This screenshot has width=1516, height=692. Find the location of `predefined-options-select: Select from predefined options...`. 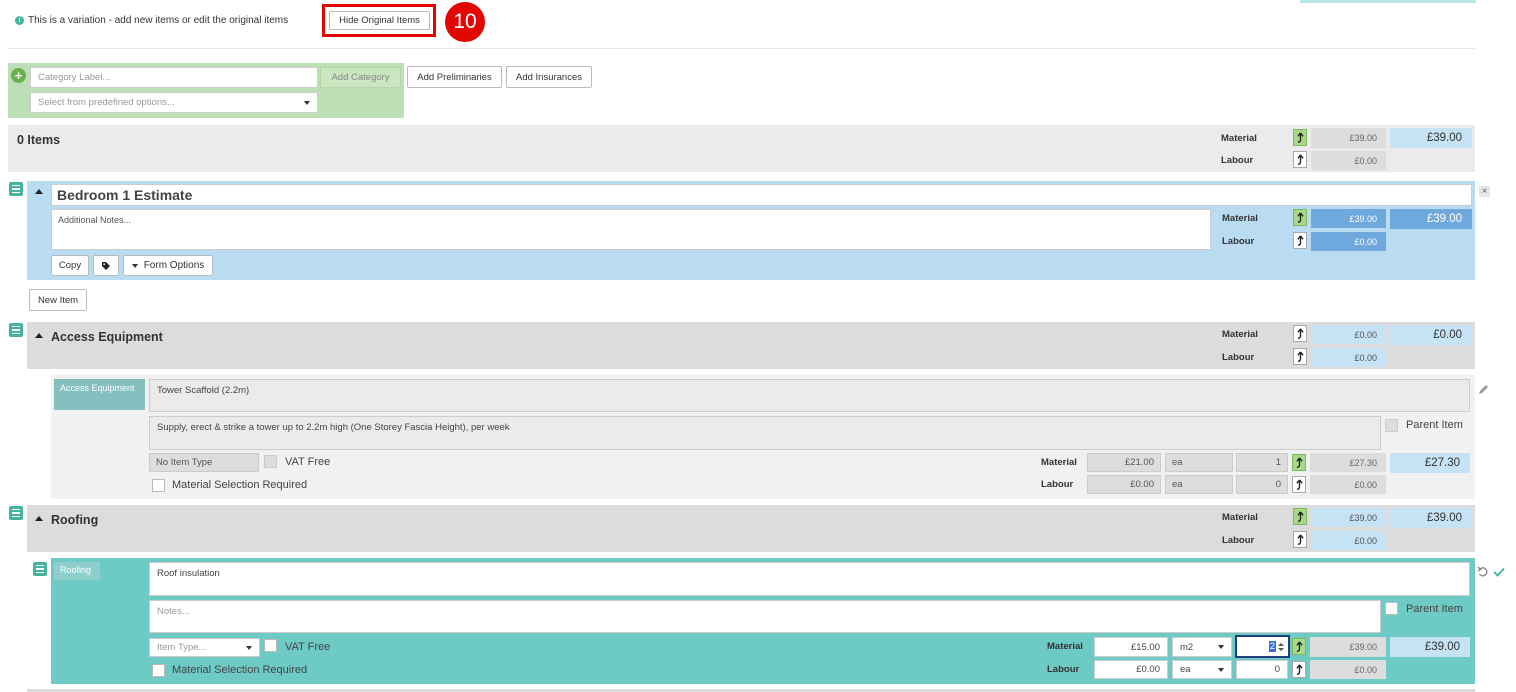

predefined-options-select: Select from predefined options... is located at coordinates (174, 102).